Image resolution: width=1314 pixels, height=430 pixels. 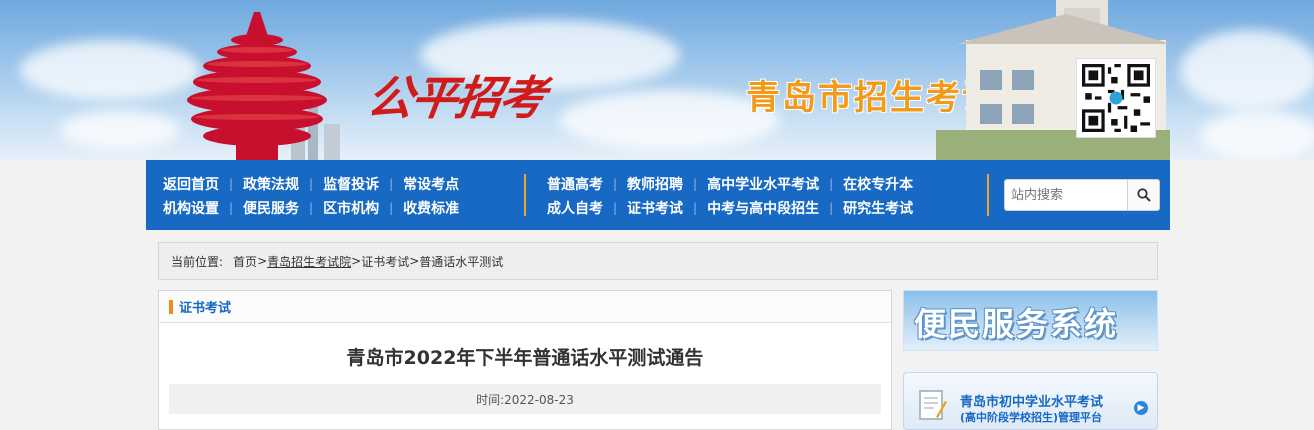 What do you see at coordinates (245, 261) in the screenshot?
I see `breadcrumb-home: 首页` at bounding box center [245, 261].